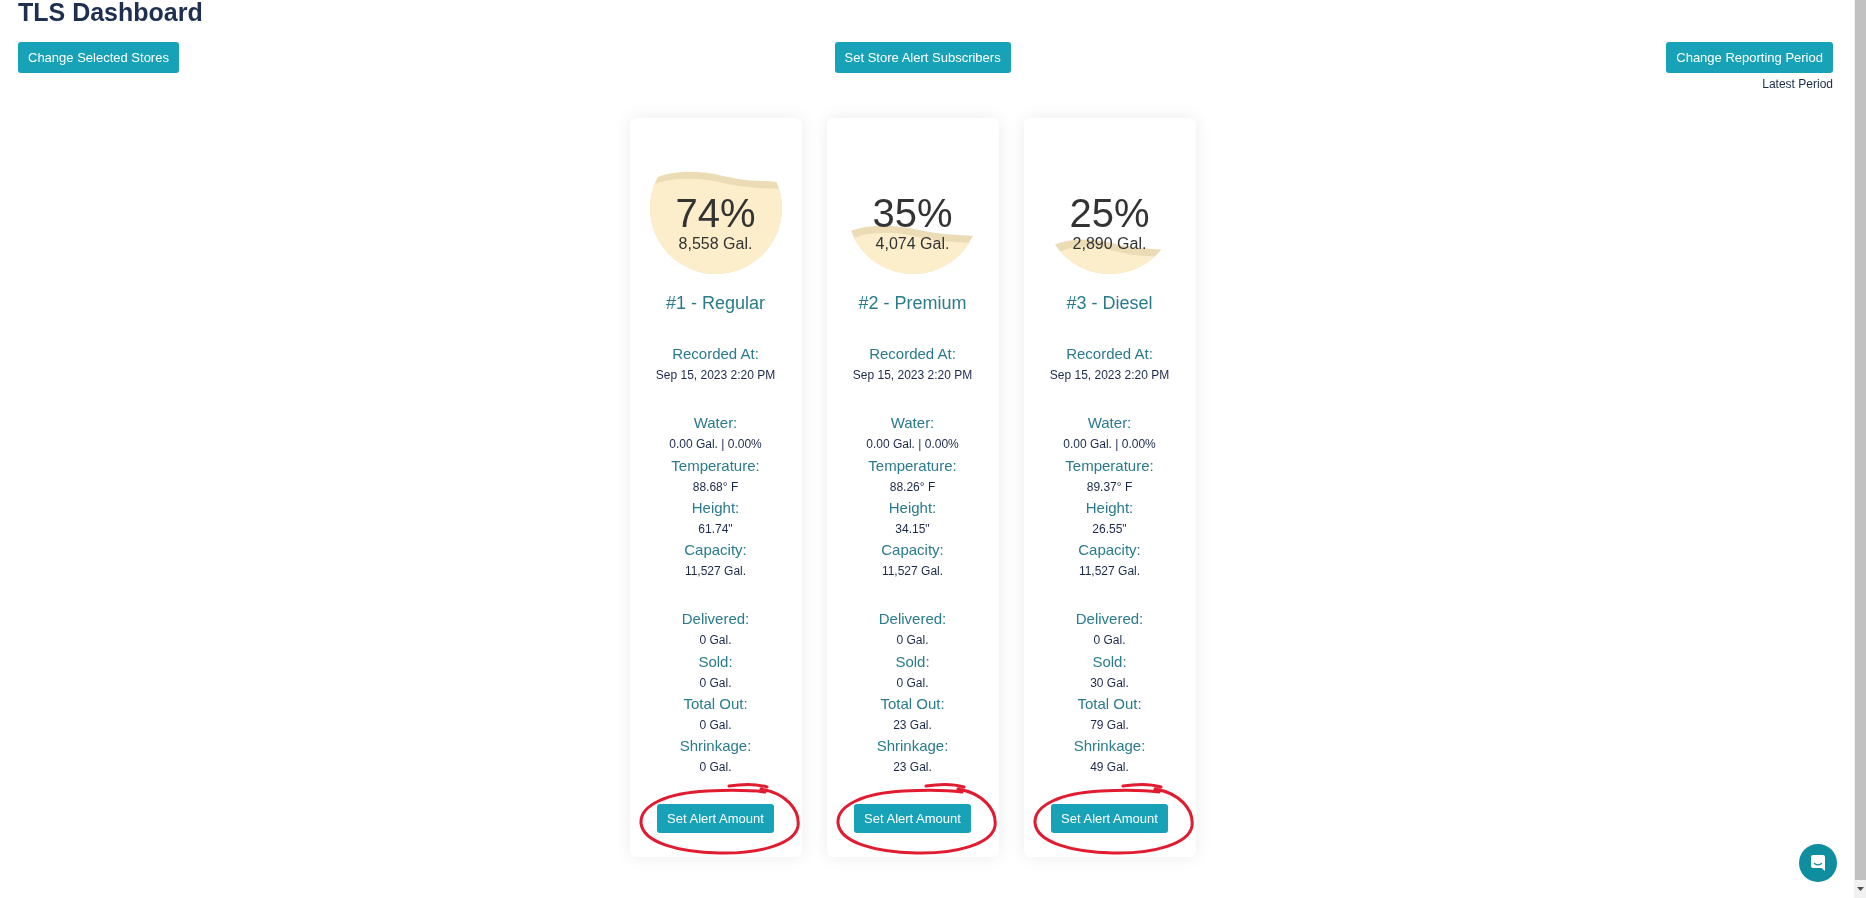 This screenshot has width=1866, height=898. I want to click on tank-name: #3 - Diesel, so click(1109, 303).